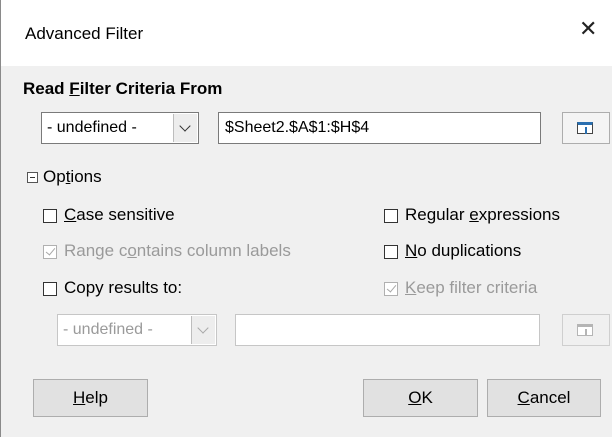 This screenshot has width=612, height=438. What do you see at coordinates (50, 216) in the screenshot?
I see `case-sensitive-checkbox` at bounding box center [50, 216].